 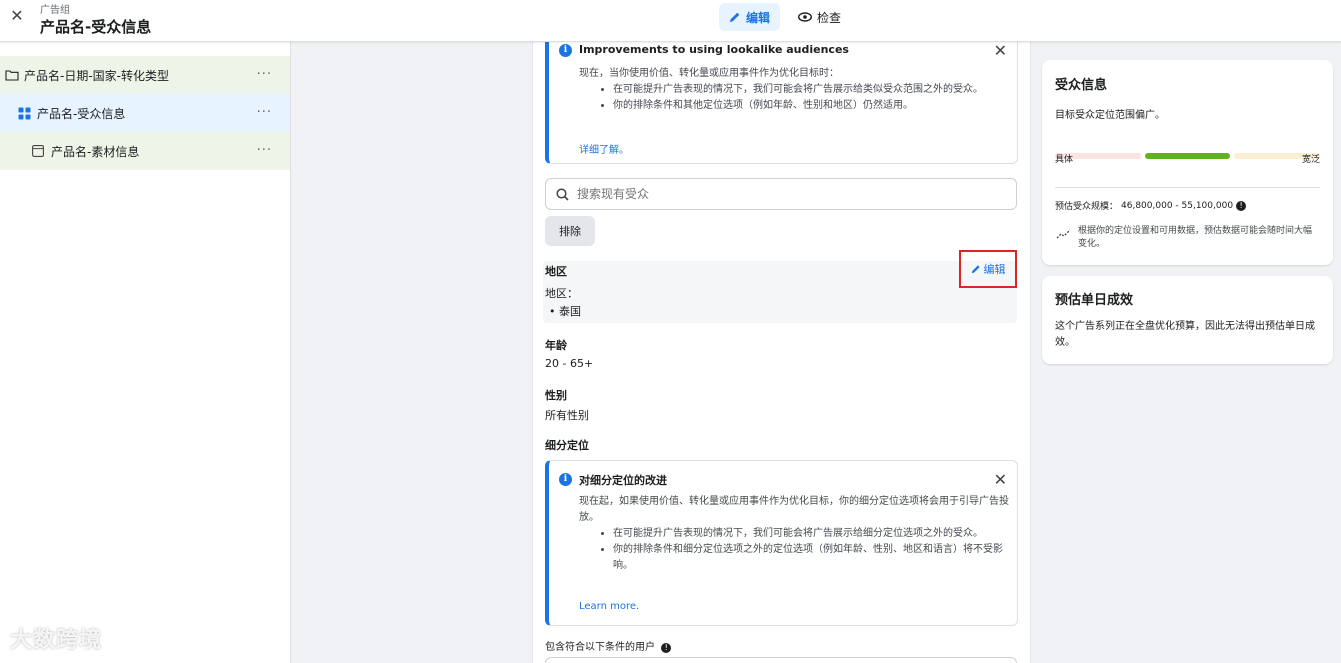 I want to click on close-icon: ✕, so click(x=17, y=16).